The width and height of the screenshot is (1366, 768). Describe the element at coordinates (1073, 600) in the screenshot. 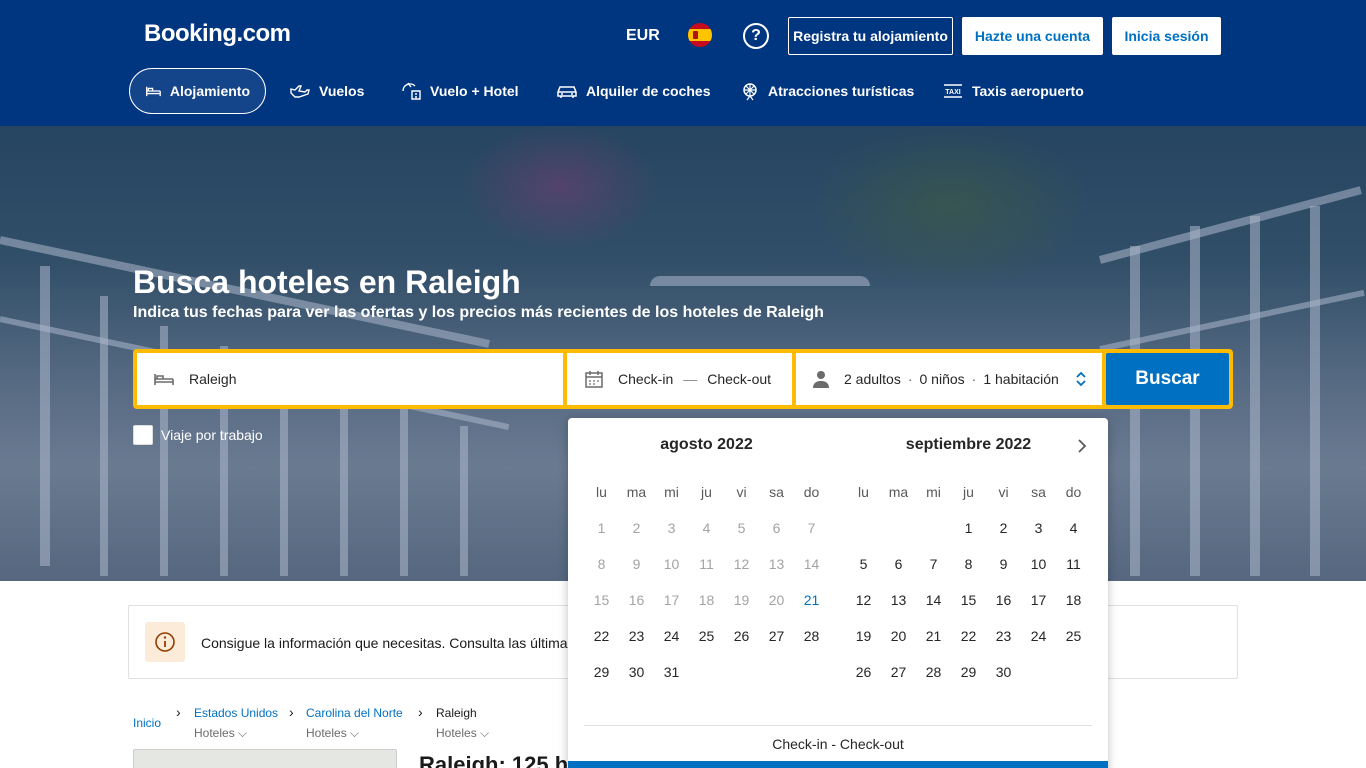

I see `calendar-day: 18` at that location.